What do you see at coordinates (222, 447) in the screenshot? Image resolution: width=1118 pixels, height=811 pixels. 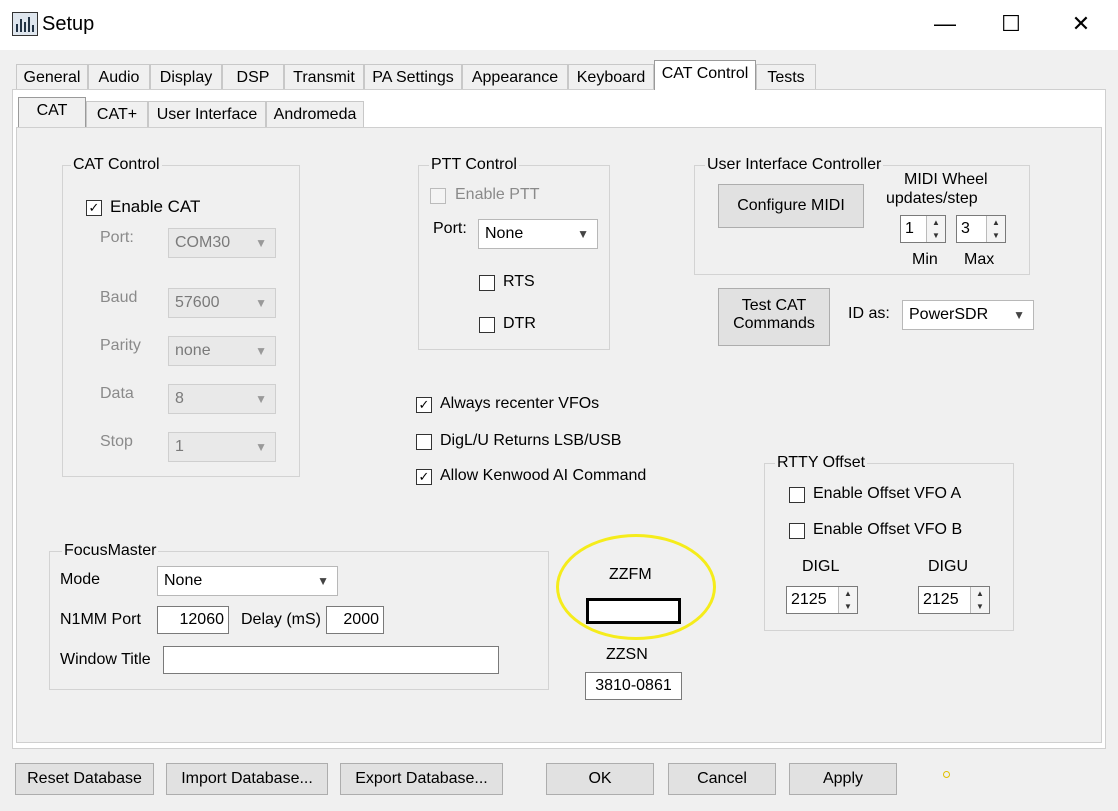 I see `stop-select: 1 ▼` at bounding box center [222, 447].